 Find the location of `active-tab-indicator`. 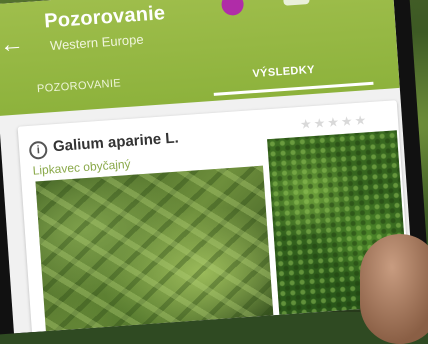

active-tab-indicator is located at coordinates (293, 88).